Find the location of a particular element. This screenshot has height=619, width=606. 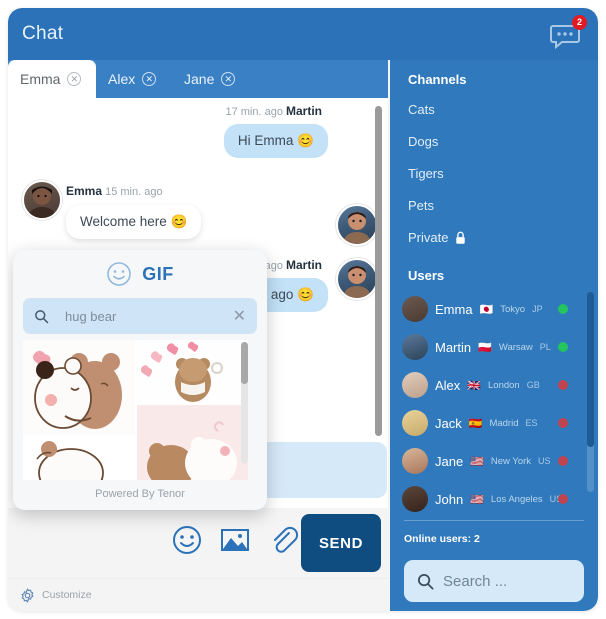

channel-label: Pets is located at coordinates (421, 205).